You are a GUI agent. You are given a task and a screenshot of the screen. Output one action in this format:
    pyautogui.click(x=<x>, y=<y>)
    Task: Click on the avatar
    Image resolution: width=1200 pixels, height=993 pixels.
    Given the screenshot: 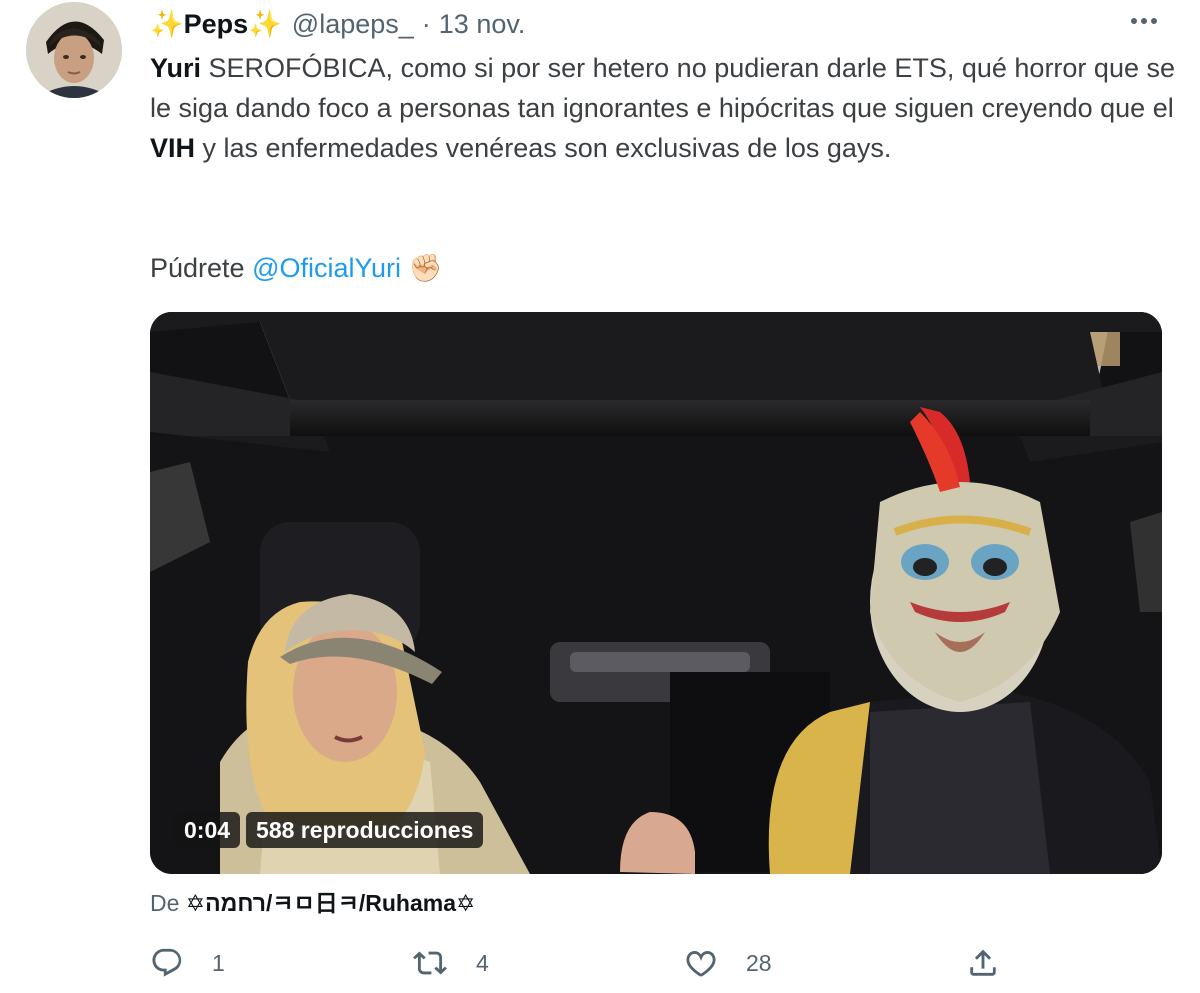 What is the action you would take?
    pyautogui.click(x=74, y=50)
    